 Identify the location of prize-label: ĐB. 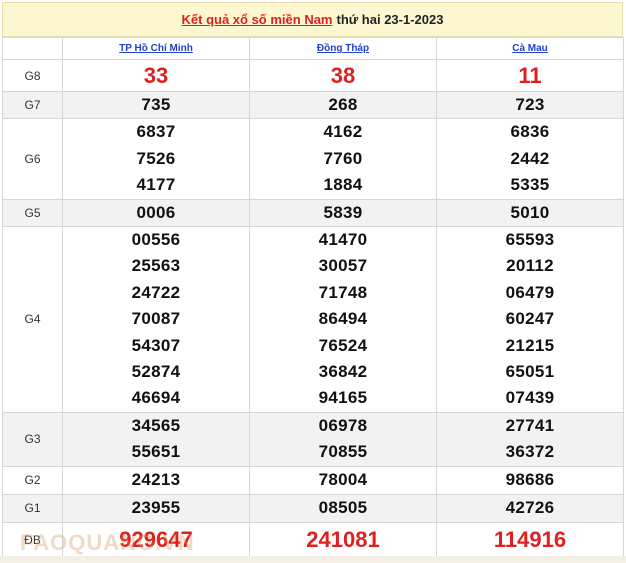
(32, 539).